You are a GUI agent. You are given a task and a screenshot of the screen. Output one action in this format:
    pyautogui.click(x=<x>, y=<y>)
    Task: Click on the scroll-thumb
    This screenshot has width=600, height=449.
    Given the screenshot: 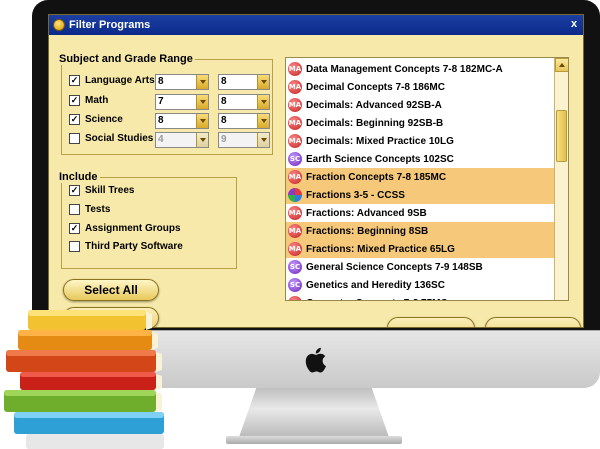 What is the action you would take?
    pyautogui.click(x=561, y=136)
    